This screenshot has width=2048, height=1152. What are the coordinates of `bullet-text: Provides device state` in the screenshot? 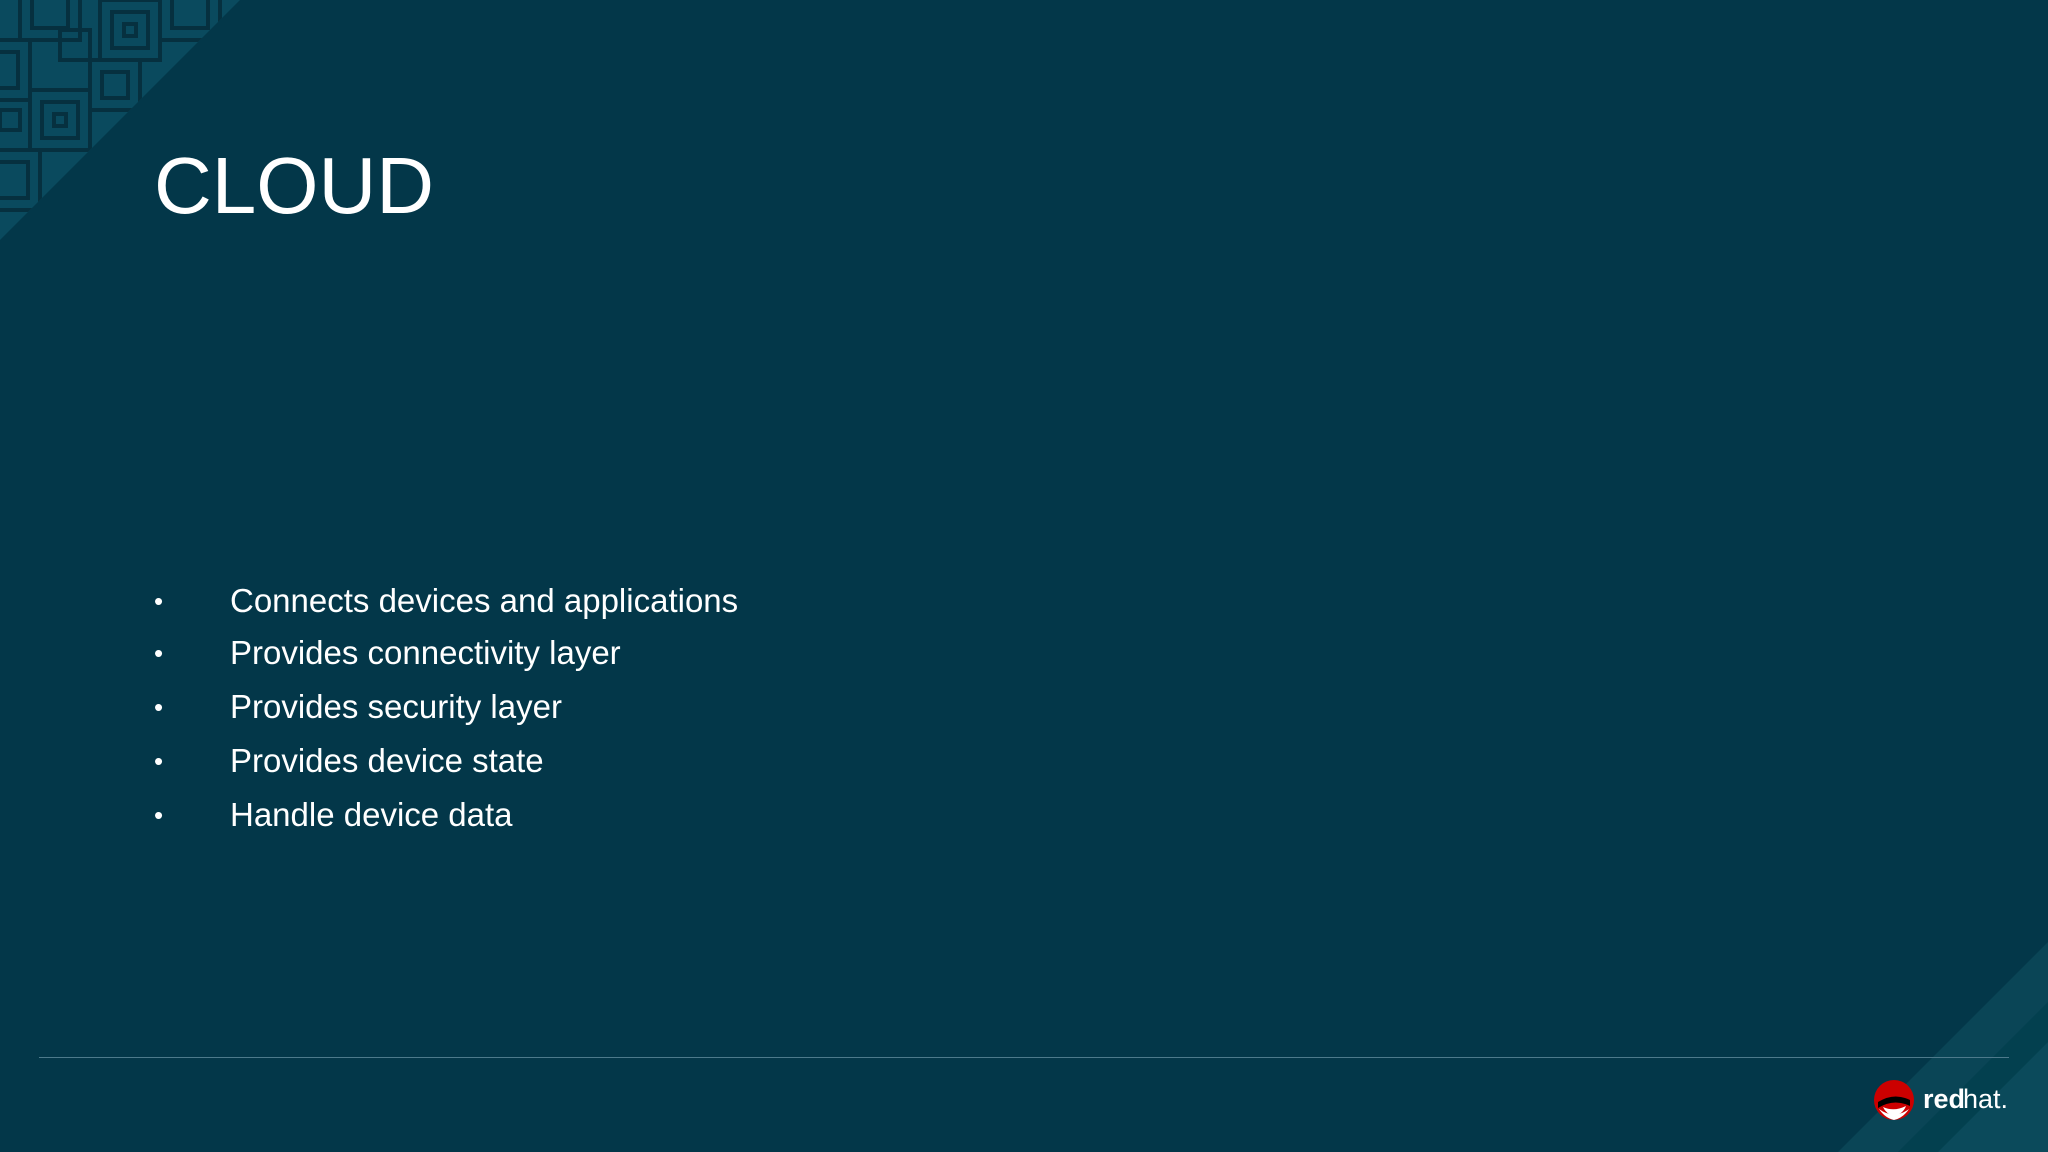 It's located at (387, 760).